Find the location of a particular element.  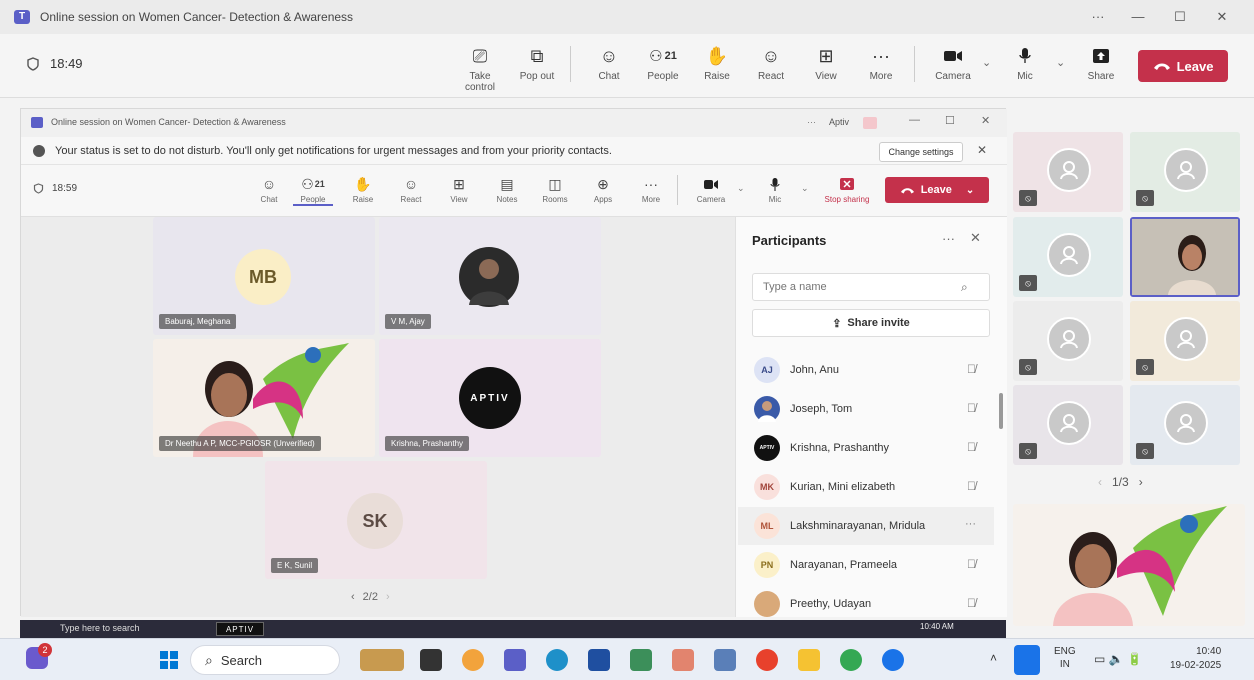

share-button: Share is located at coordinates (1101, 63).